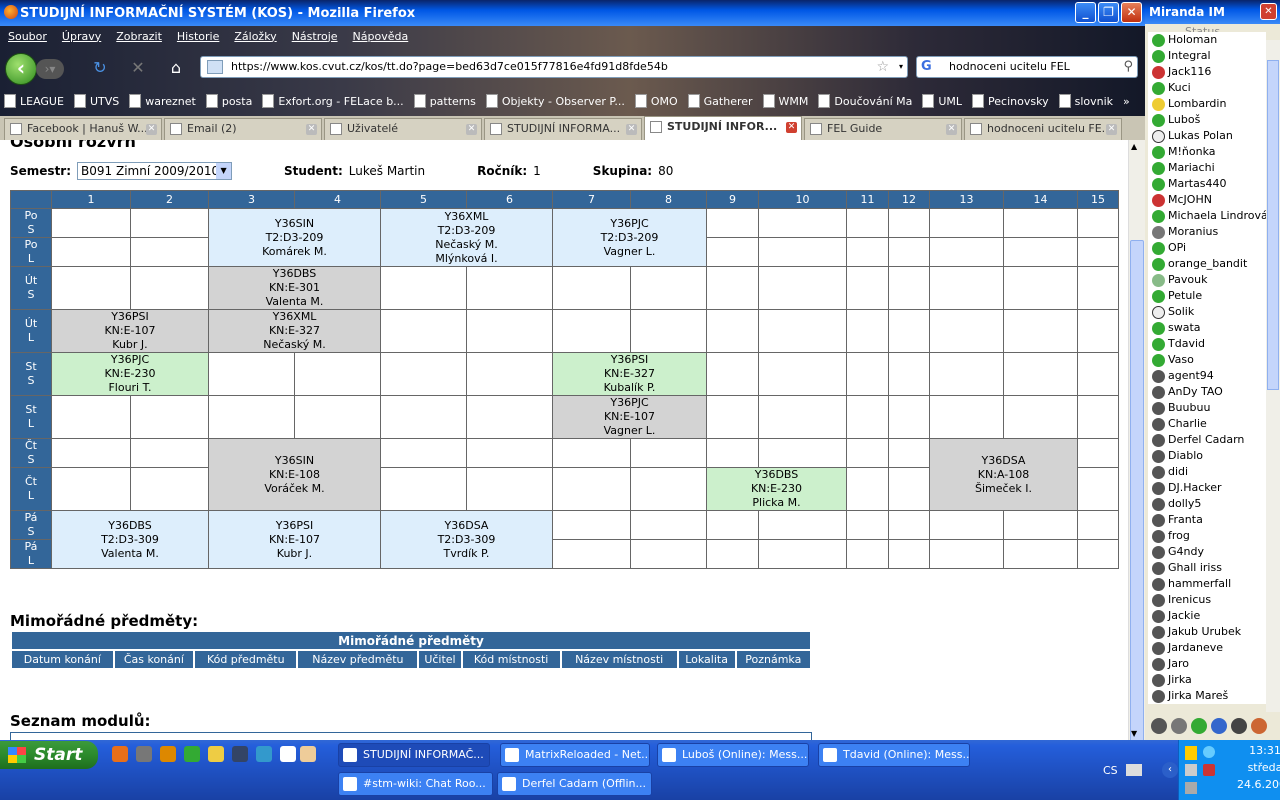 Image resolution: width=1280 pixels, height=800 pixels. Describe the element at coordinates (198, 36) in the screenshot. I see `menu-item-3: Historie` at that location.